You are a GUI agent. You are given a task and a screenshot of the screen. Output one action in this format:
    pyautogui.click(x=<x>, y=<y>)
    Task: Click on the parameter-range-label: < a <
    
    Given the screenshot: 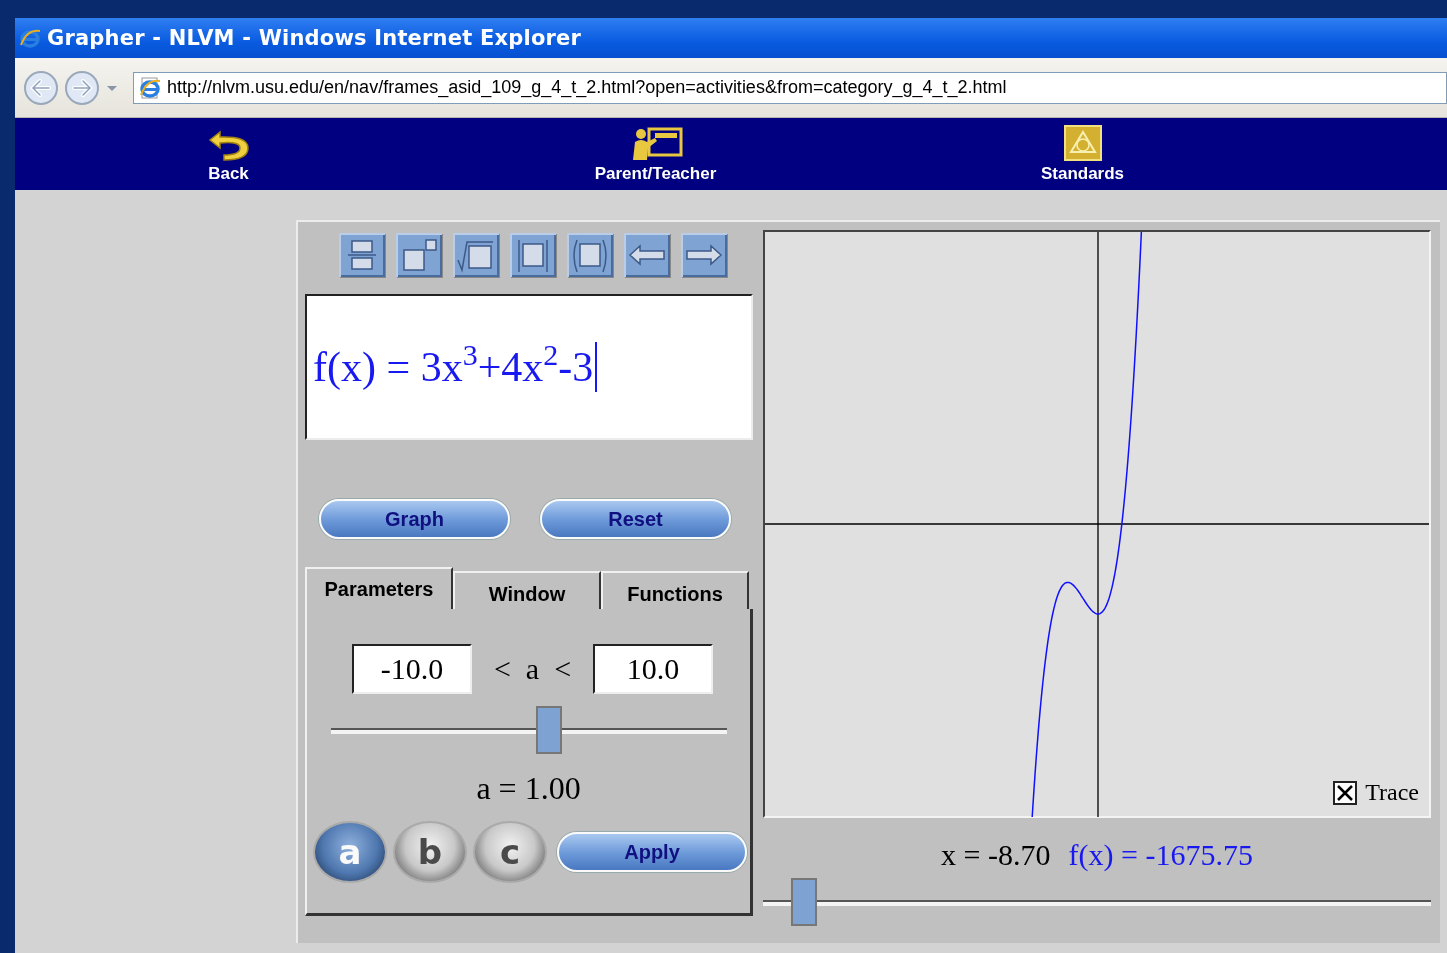 What is the action you would take?
    pyautogui.click(x=532, y=669)
    